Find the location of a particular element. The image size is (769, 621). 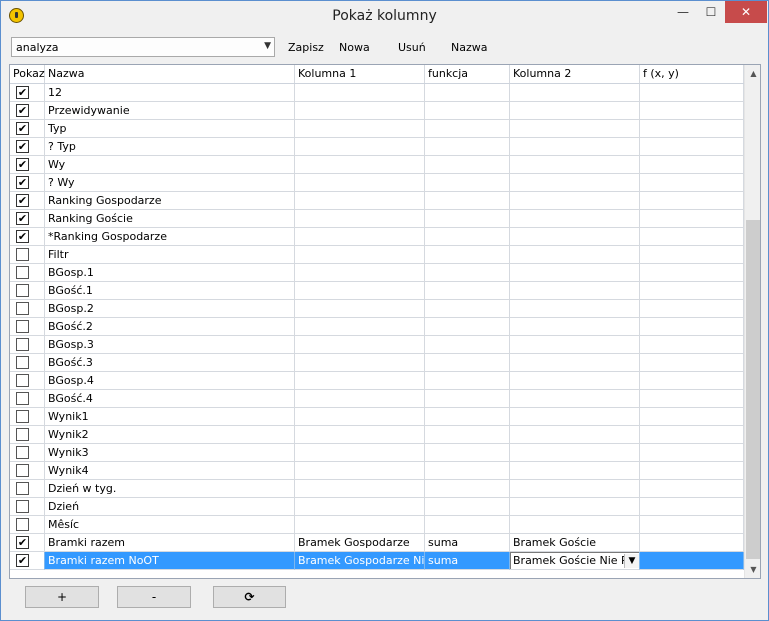

table-row: ✔ Typ is located at coordinates (377, 129).